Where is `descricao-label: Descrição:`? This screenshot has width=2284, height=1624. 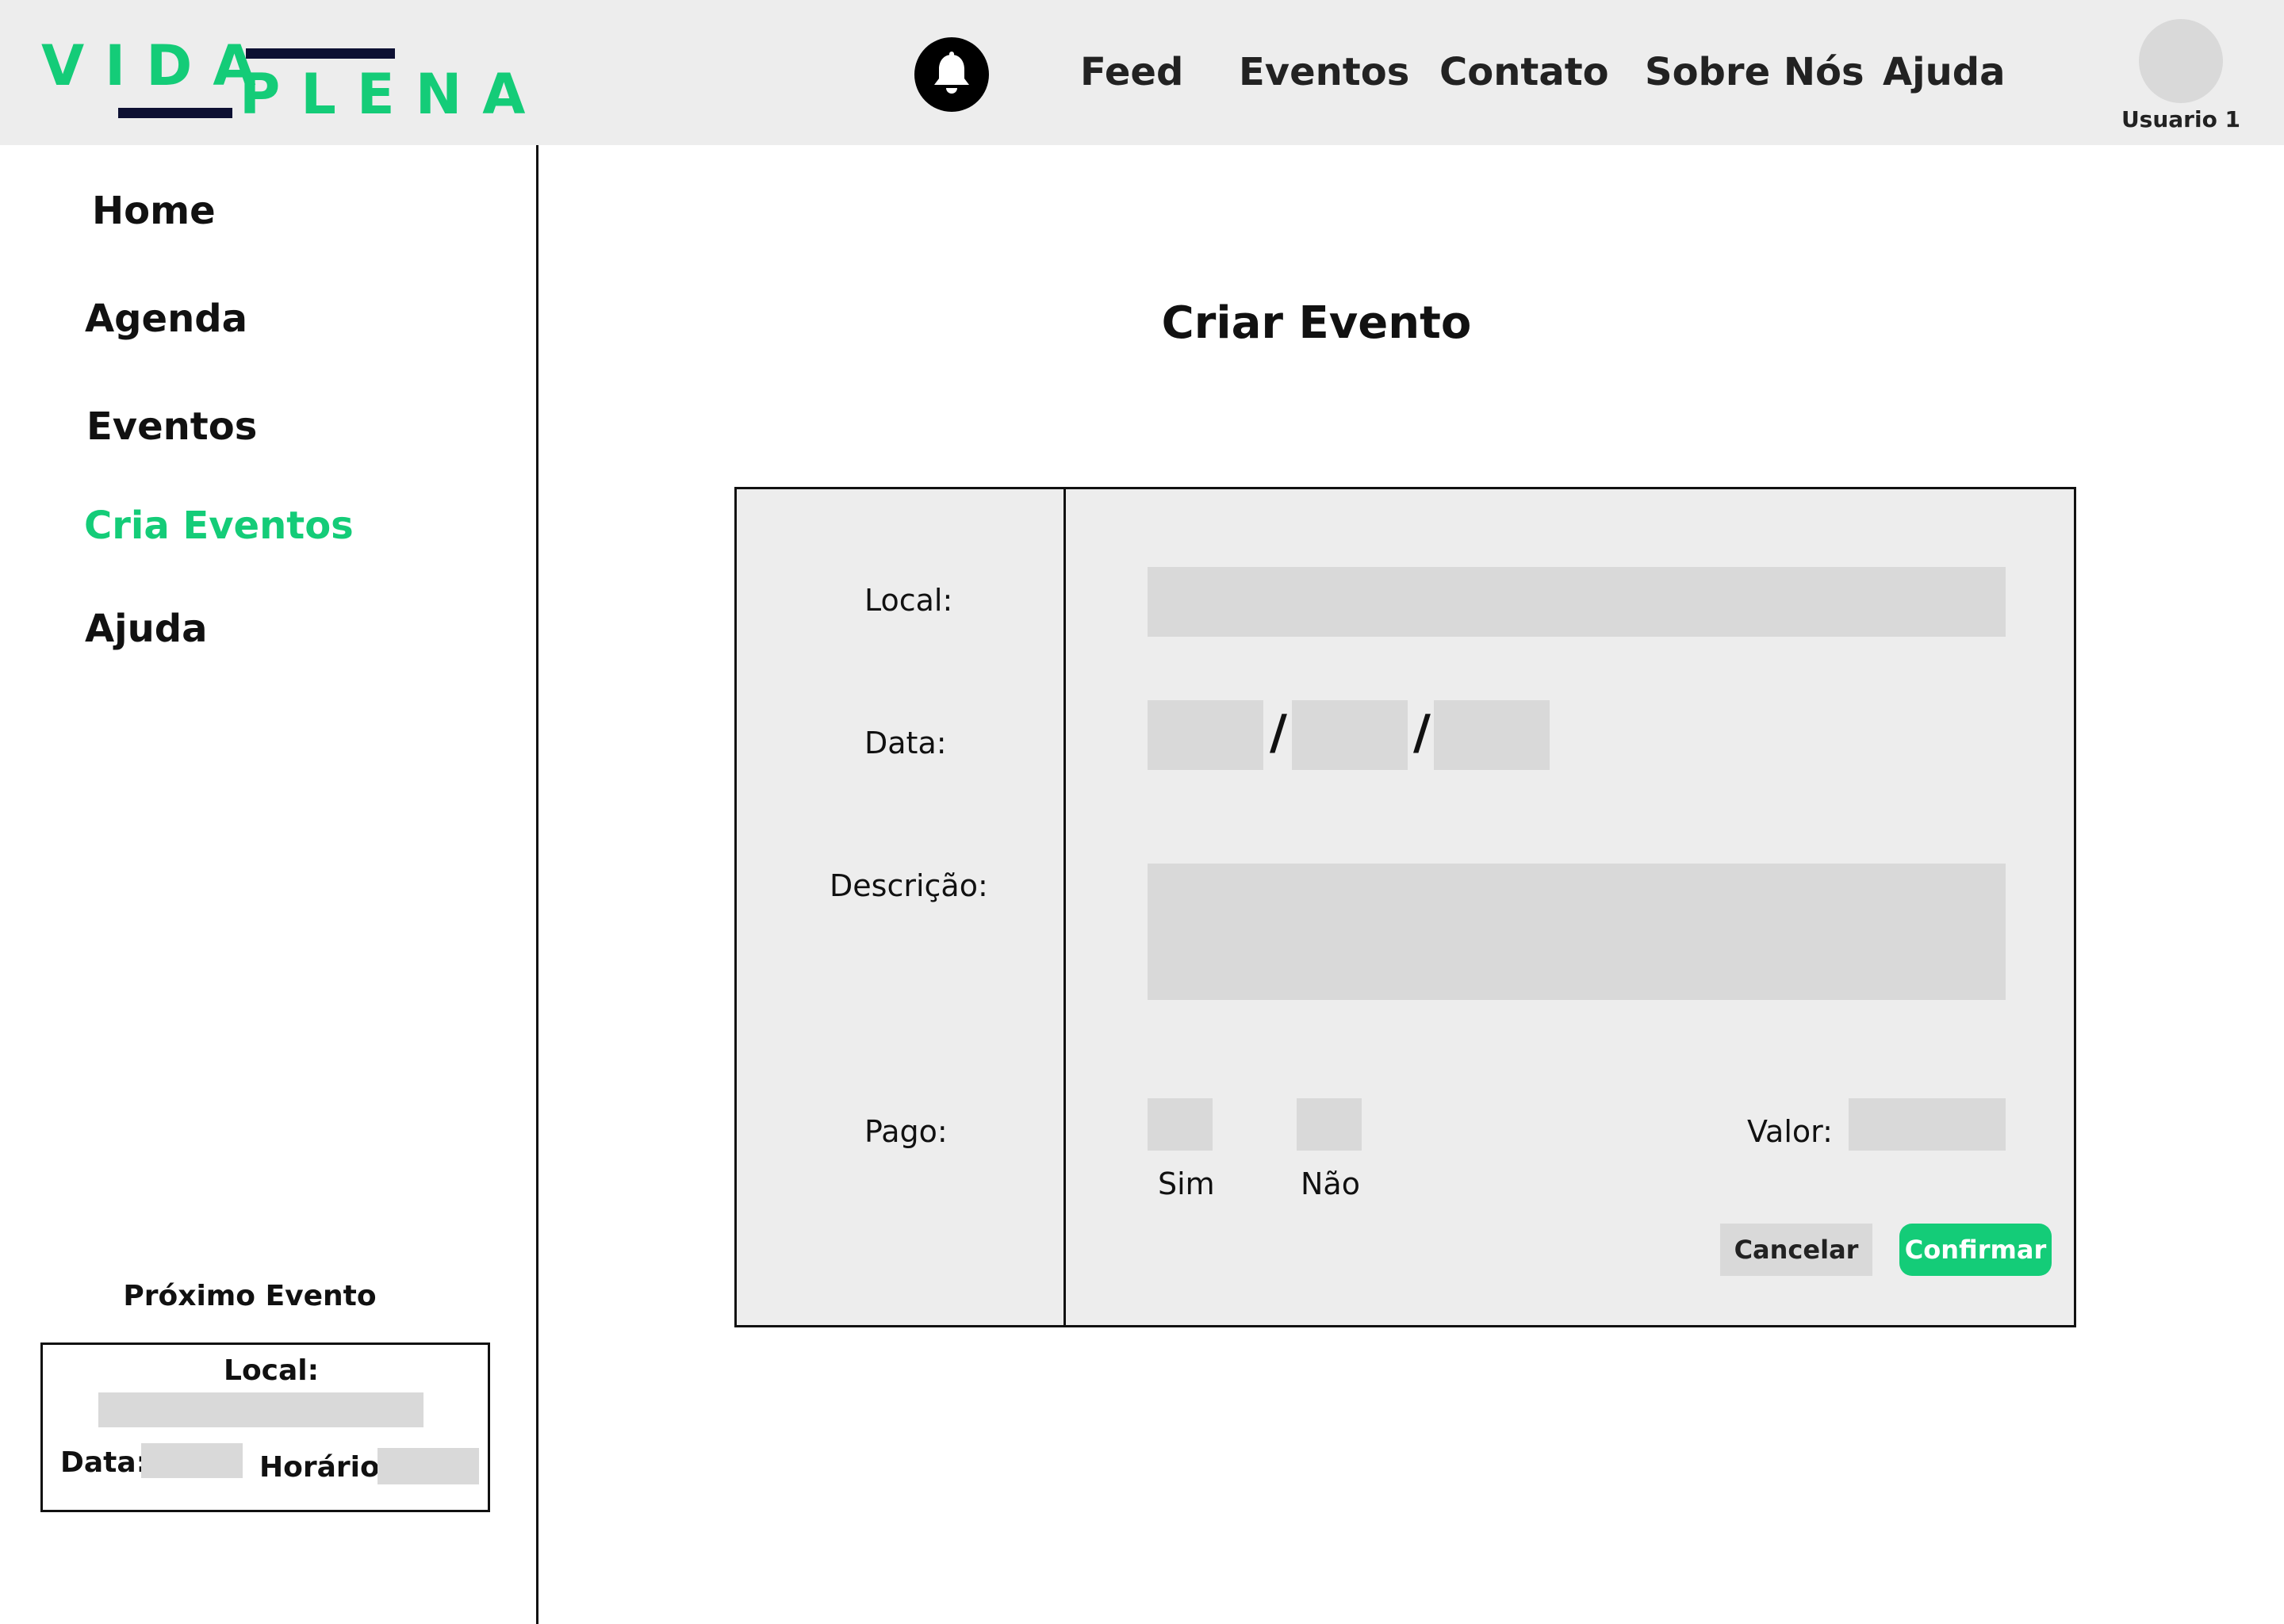
descricao-label: Descrição: is located at coordinates (909, 885).